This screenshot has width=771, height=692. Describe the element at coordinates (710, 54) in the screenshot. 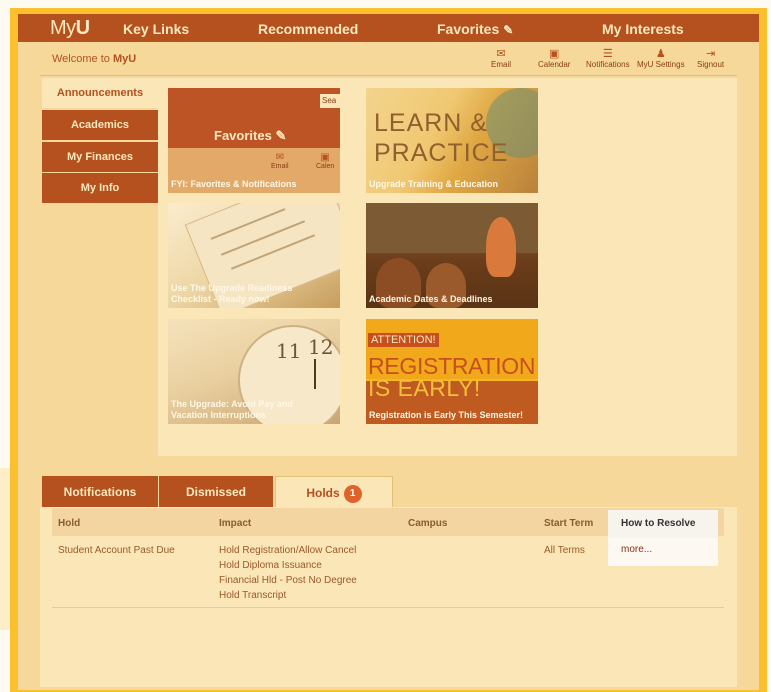

I see `signout-icon: ⇥` at that location.